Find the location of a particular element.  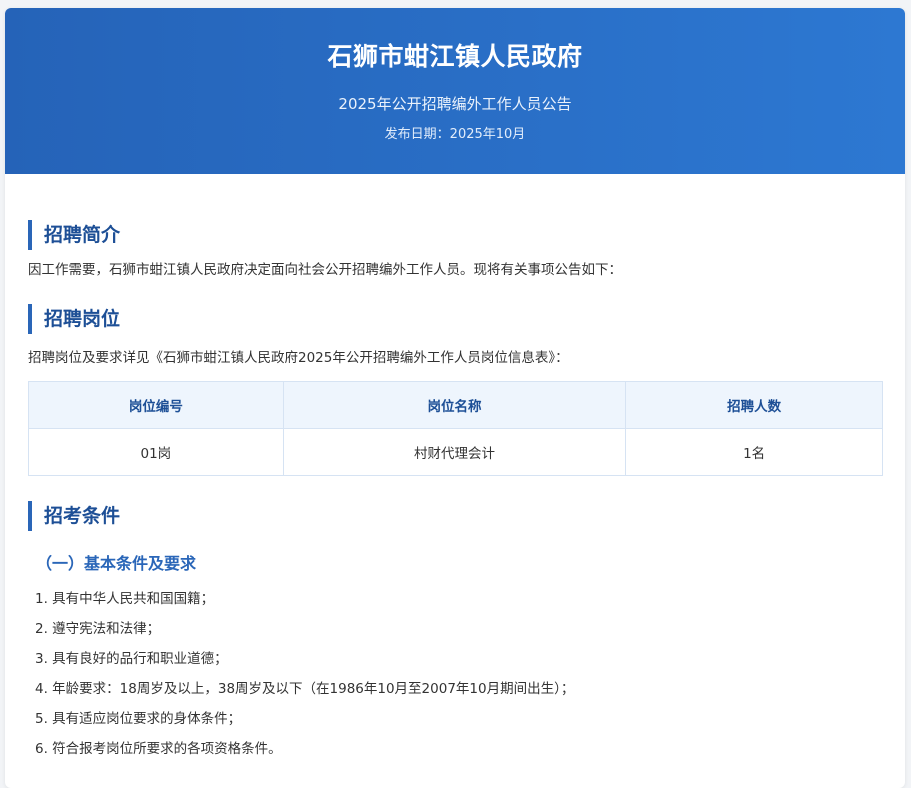

positions-table: 岗位编号 岗位名称 招聘人数 01岗 村财代理会计 1名 is located at coordinates (455, 428).